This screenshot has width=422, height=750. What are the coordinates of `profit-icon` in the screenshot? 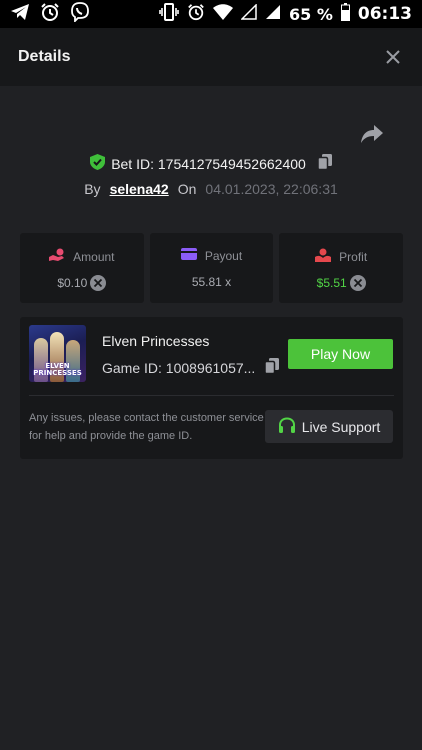 It's located at (323, 256).